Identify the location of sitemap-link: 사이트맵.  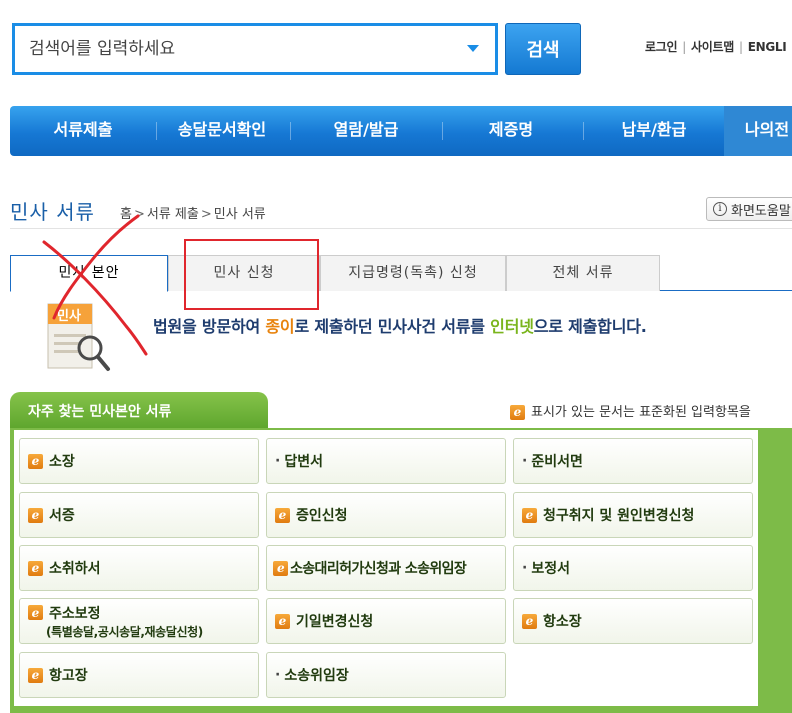
(712, 47).